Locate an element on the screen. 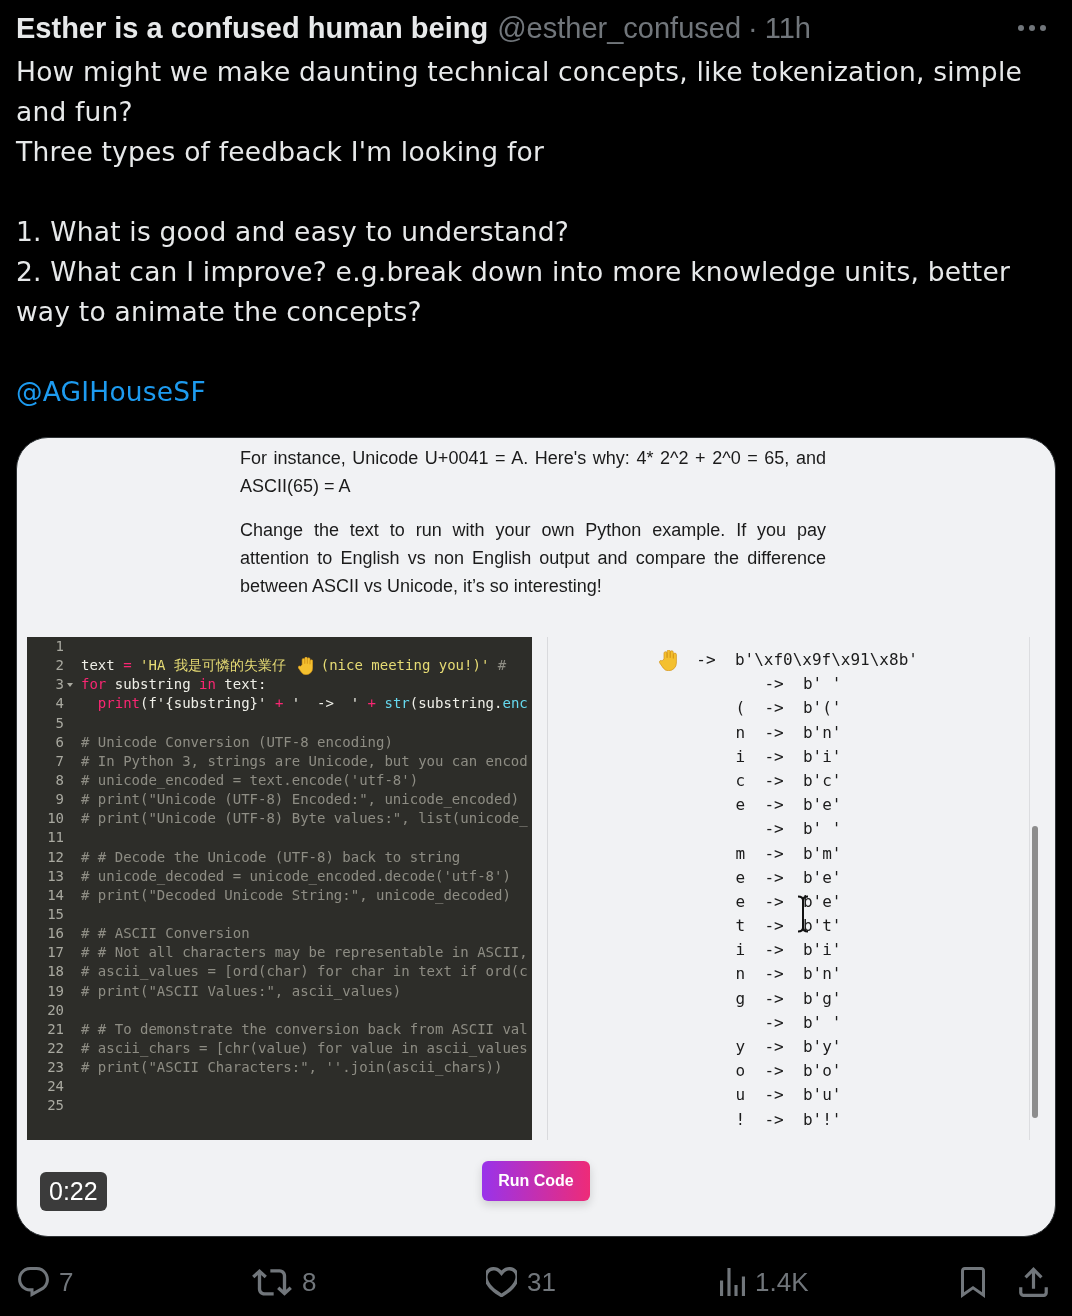 This screenshot has height=1316, width=1072. bar-chart-icon is located at coordinates (732, 1282).